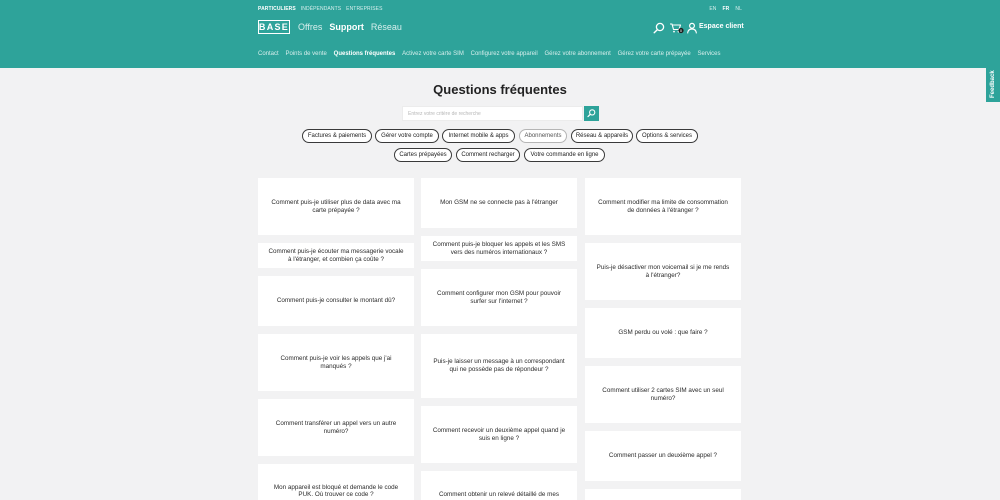 This screenshot has height=500, width=1000. I want to click on filter-internet-mobile: Internet mobile & apps, so click(478, 136).